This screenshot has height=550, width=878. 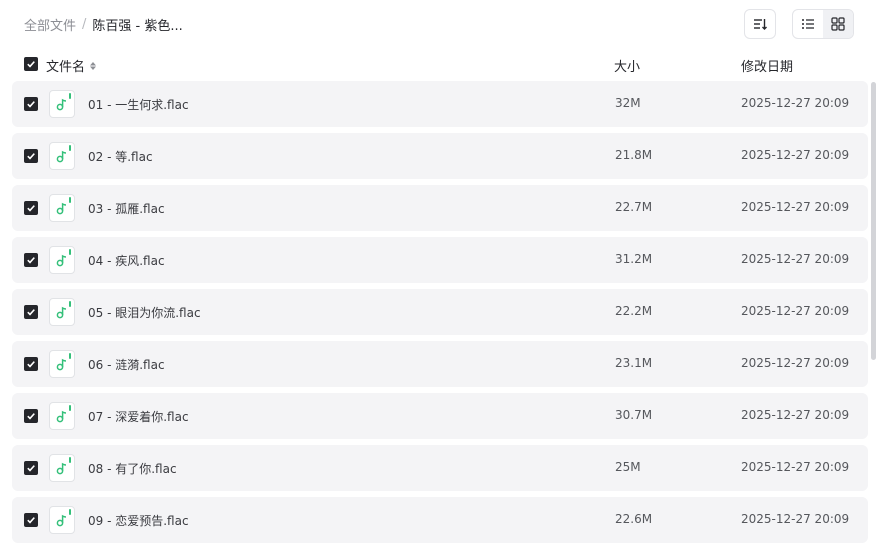 What do you see at coordinates (138, 520) in the screenshot?
I see `file-name: 09 - 恋爱预告.flac` at bounding box center [138, 520].